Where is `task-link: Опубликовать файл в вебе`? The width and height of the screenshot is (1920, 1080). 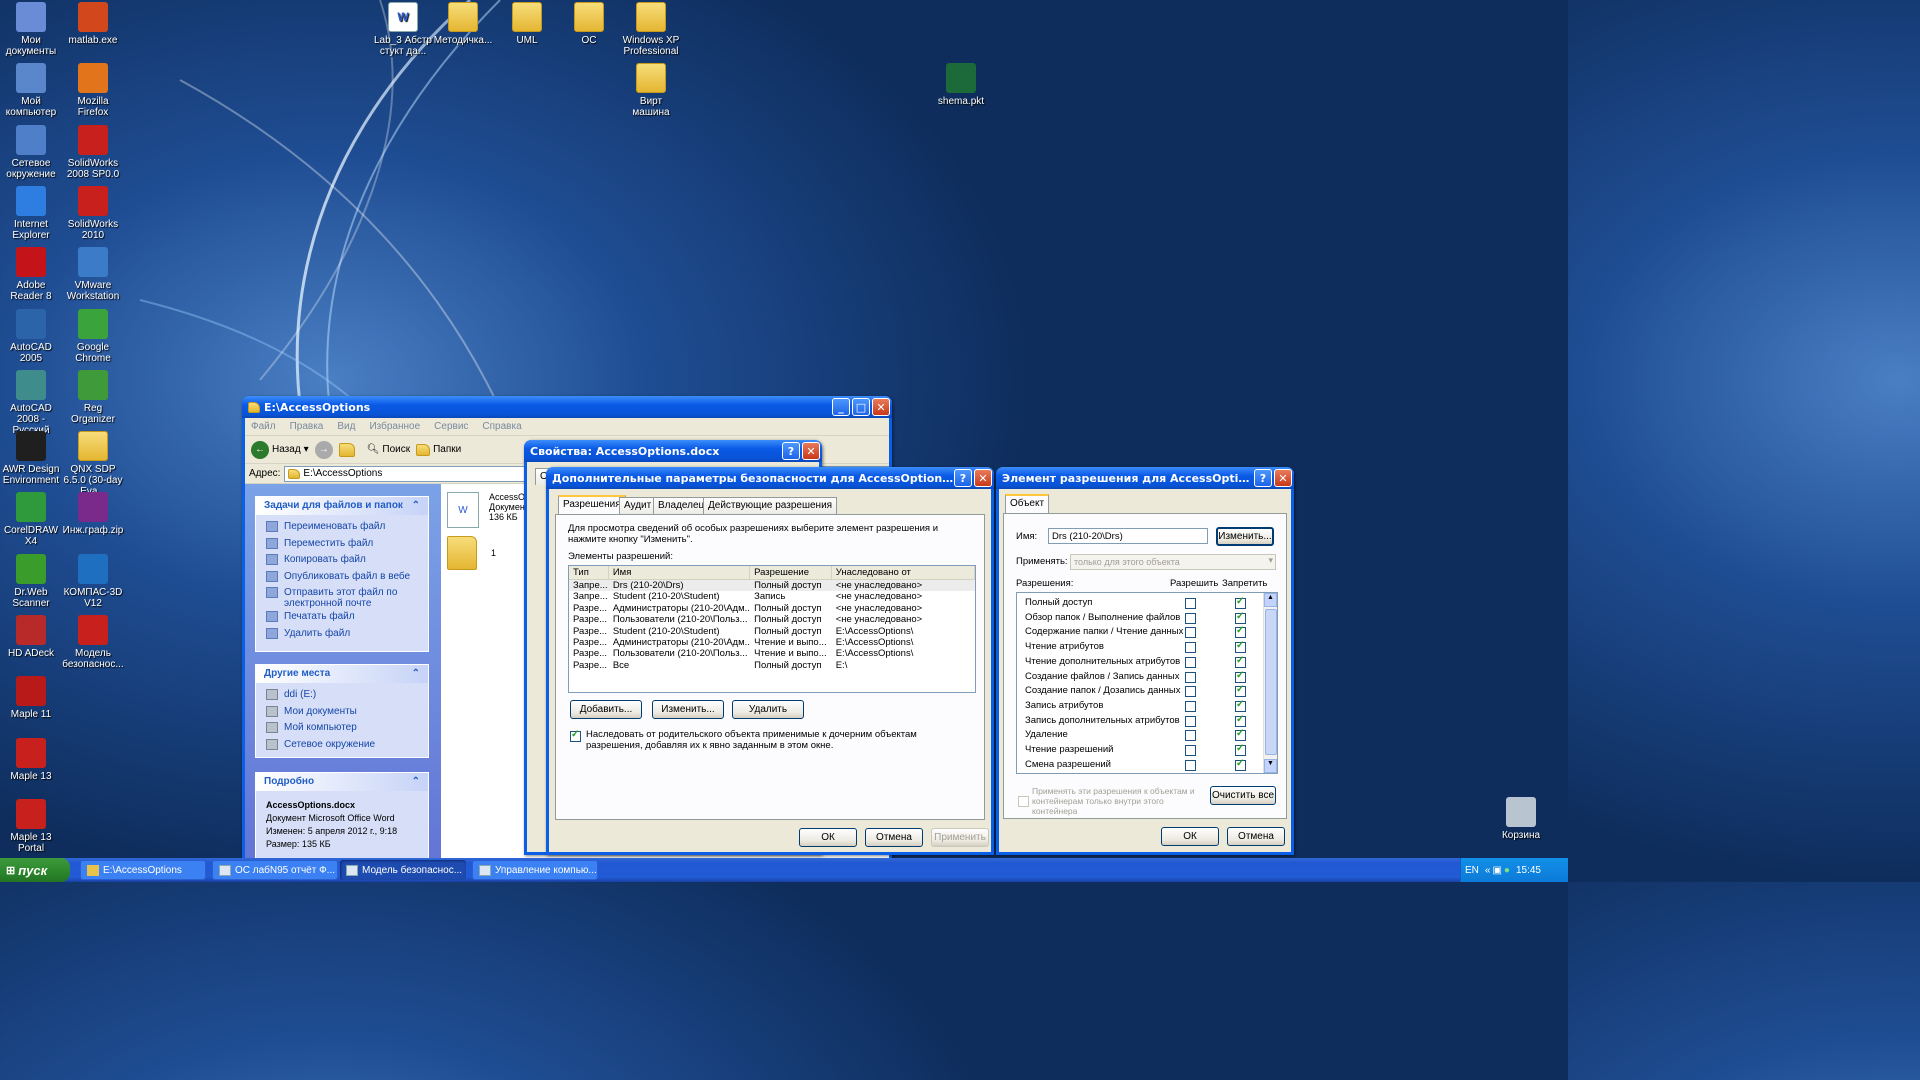 task-link: Опубликовать файл в вебе is located at coordinates (353, 576).